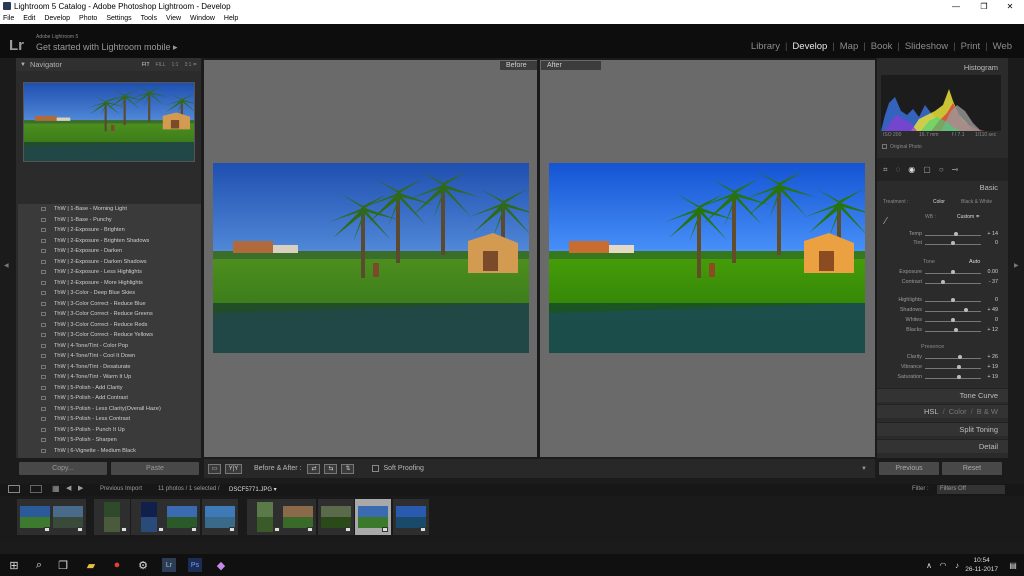 The width and height of the screenshot is (1024, 576). Describe the element at coordinates (955, 169) in the screenshot. I see `adjustment-brush-tool-icon: ⊸` at that location.